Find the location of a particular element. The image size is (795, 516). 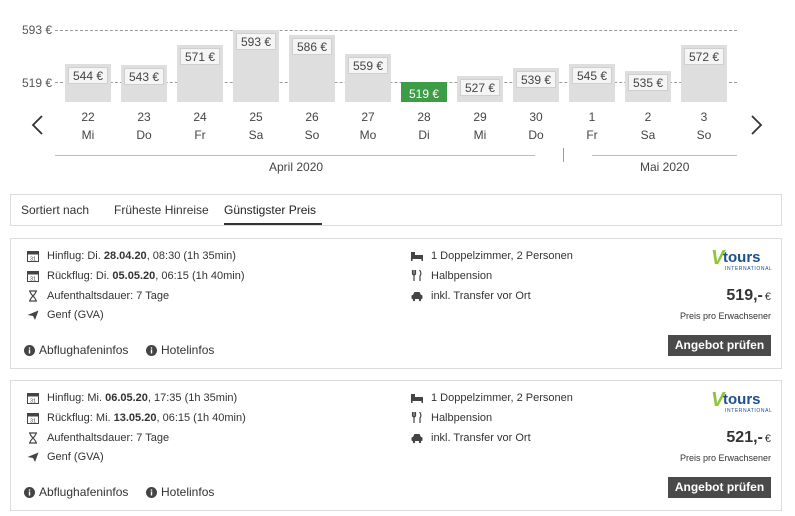

price: 521,- € is located at coordinates (748, 437).